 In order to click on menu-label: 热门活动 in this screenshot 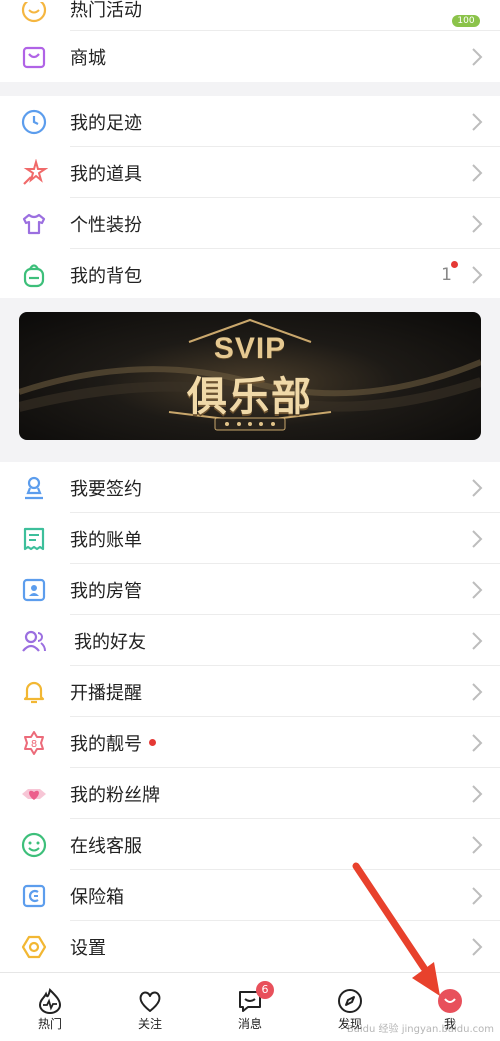, I will do `click(106, 10)`.